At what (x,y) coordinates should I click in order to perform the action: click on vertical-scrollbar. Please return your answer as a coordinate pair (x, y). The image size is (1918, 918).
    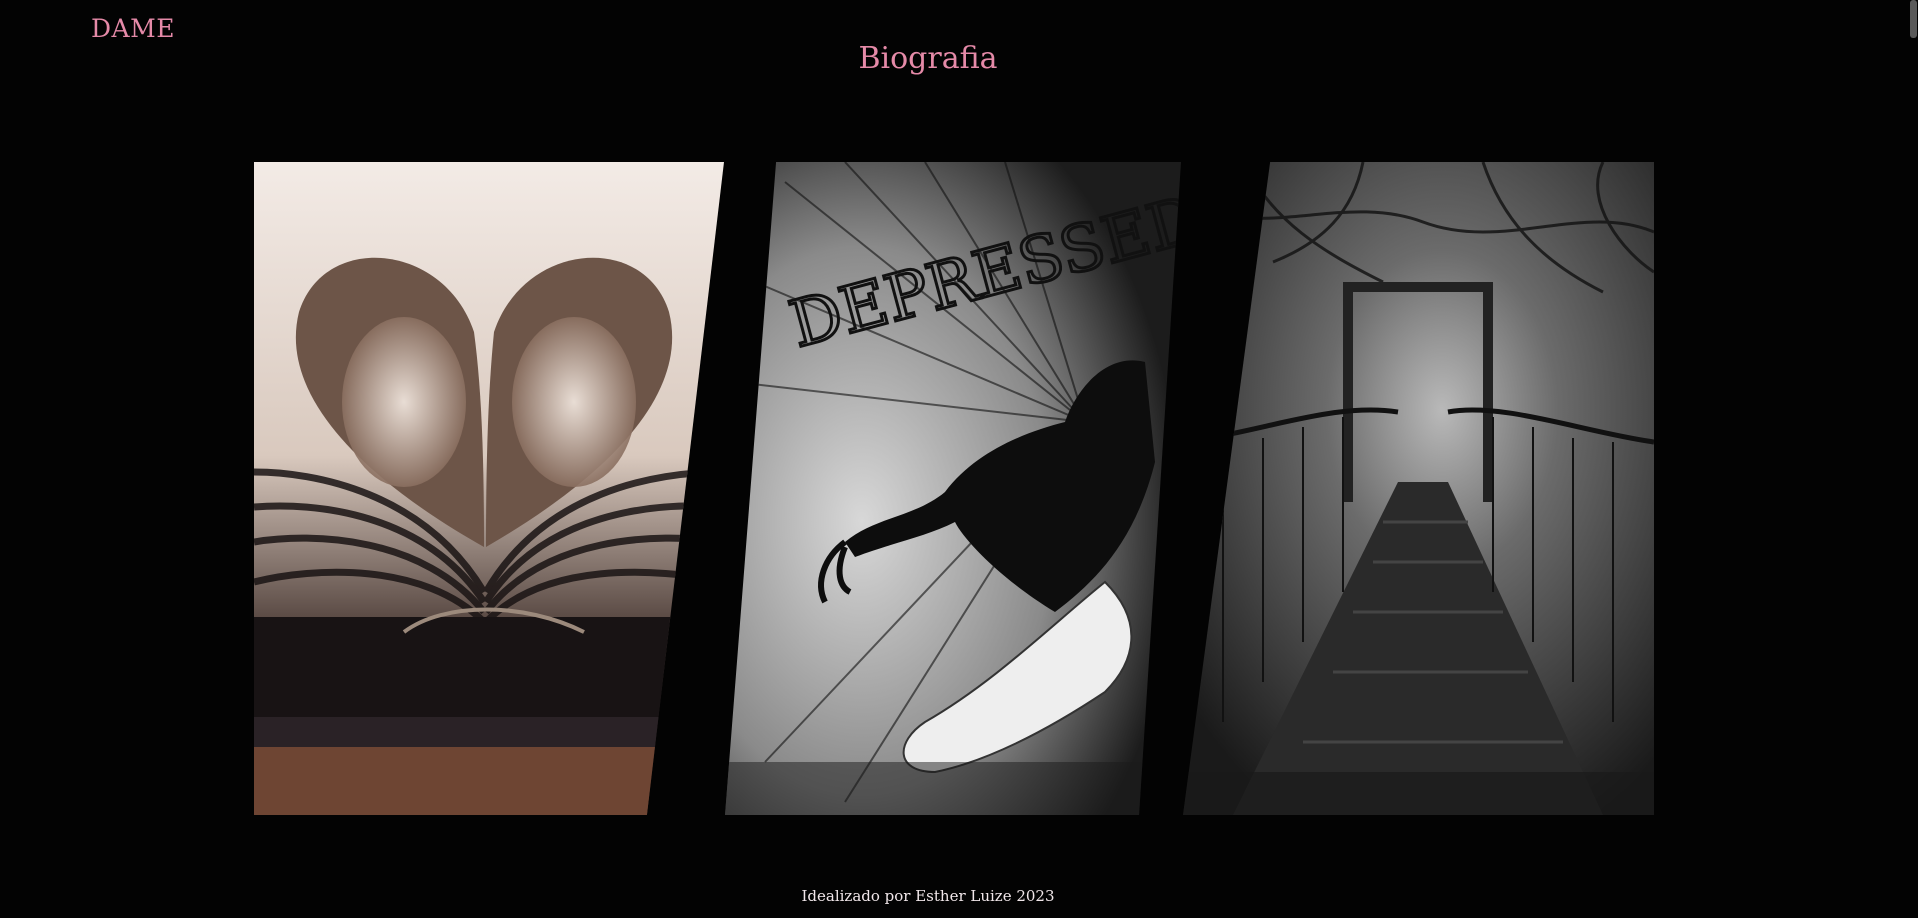
    Looking at the image, I should click on (1913, 459).